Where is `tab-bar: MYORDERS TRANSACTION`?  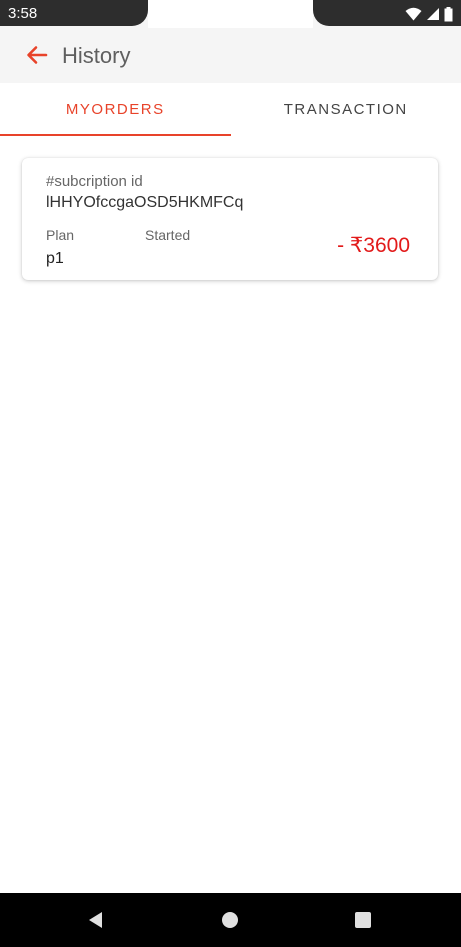 tab-bar: MYORDERS TRANSACTION is located at coordinates (230, 109).